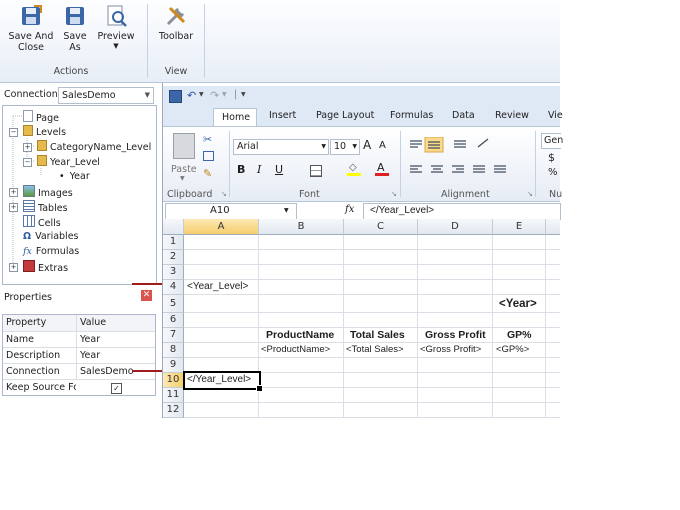  Describe the element at coordinates (175, 96) in the screenshot. I see `save-icon` at that location.